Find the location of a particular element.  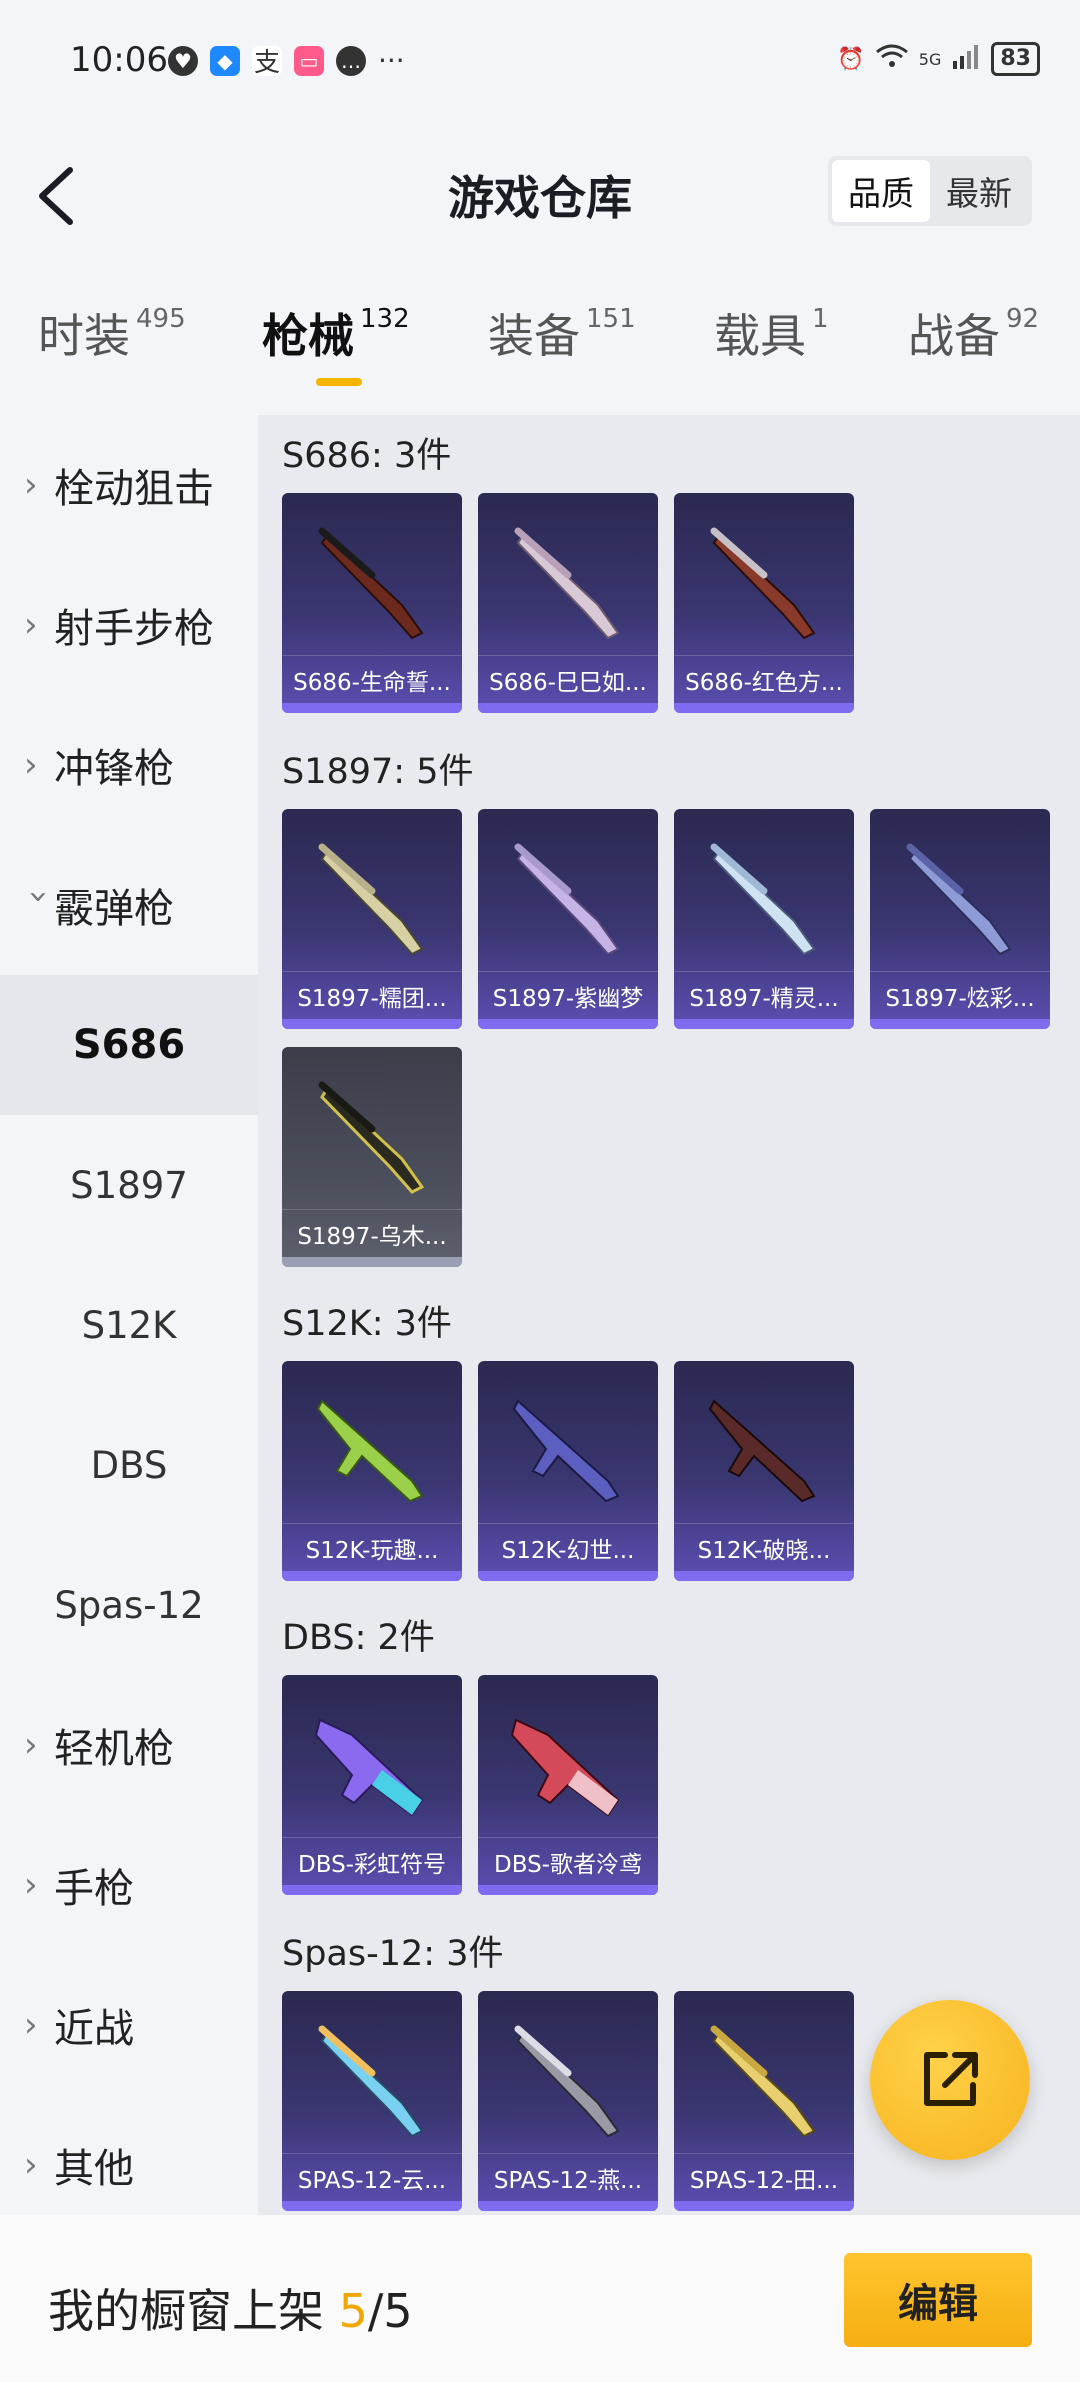

sidebar-item-bolt-sniper: › 栓动狙击 is located at coordinates (129, 485).